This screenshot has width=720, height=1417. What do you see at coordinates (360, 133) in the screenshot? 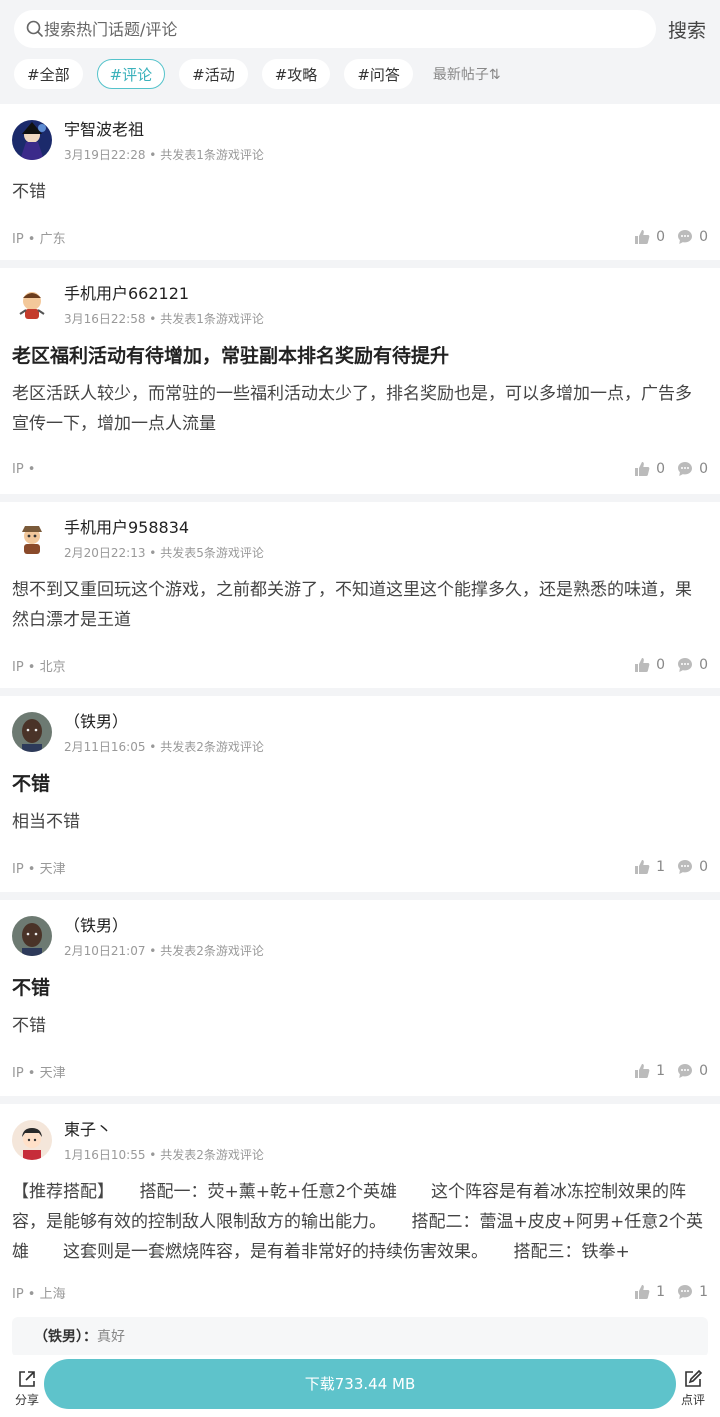
I see `user-row: 宇智波老祖 3月19日22:28 • 共发表1条游戏评论` at bounding box center [360, 133].